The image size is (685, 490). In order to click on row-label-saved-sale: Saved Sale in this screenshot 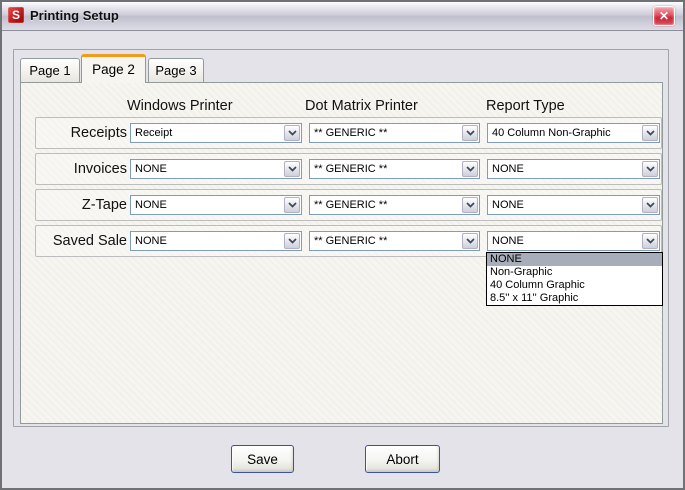, I will do `click(89, 241)`.